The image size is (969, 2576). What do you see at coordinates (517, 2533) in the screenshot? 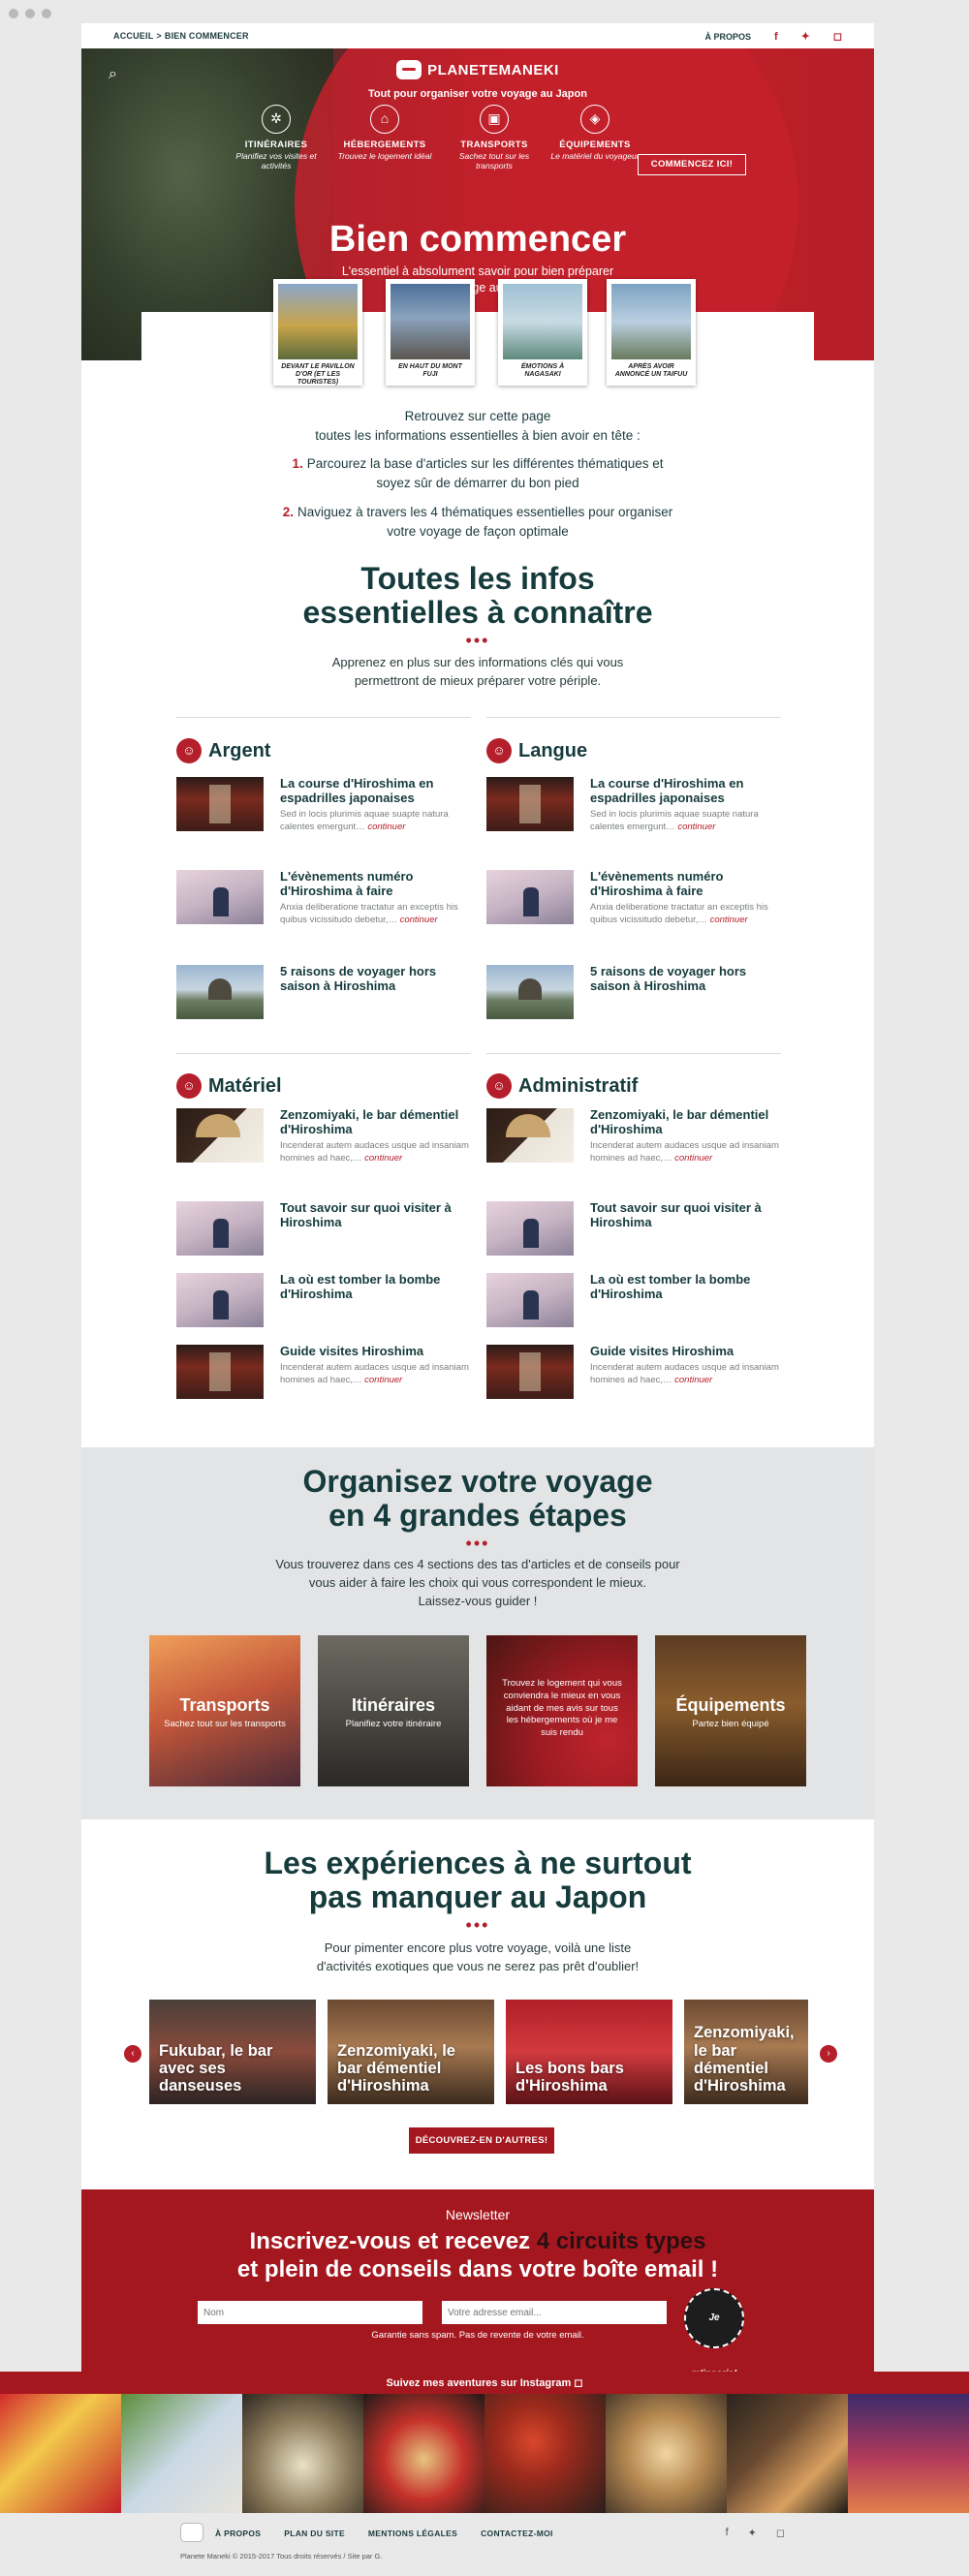
I see `footer-link-contact: CONTACTEZ-MOI` at bounding box center [517, 2533].